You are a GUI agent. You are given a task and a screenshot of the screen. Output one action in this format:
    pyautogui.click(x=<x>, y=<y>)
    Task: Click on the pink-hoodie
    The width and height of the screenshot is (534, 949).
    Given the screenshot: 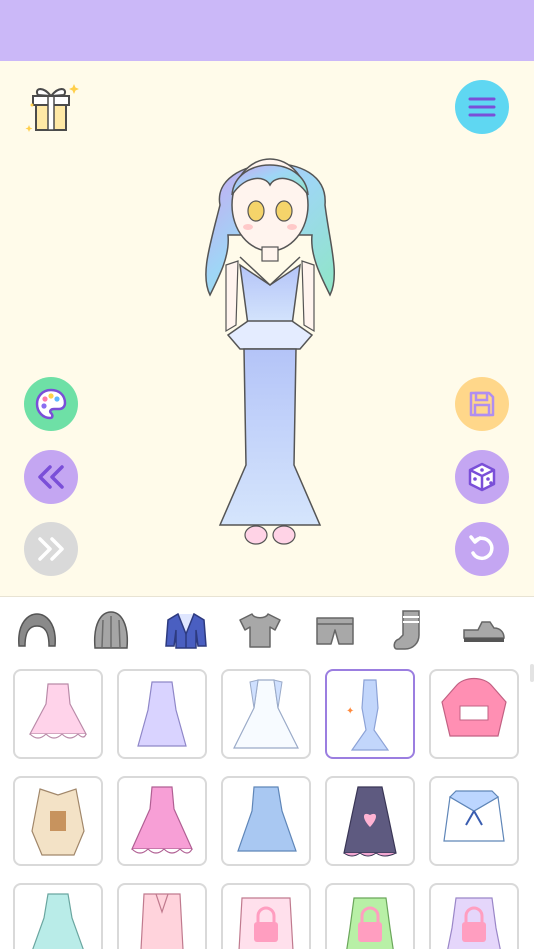 What is the action you would take?
    pyautogui.click(x=474, y=707)
    